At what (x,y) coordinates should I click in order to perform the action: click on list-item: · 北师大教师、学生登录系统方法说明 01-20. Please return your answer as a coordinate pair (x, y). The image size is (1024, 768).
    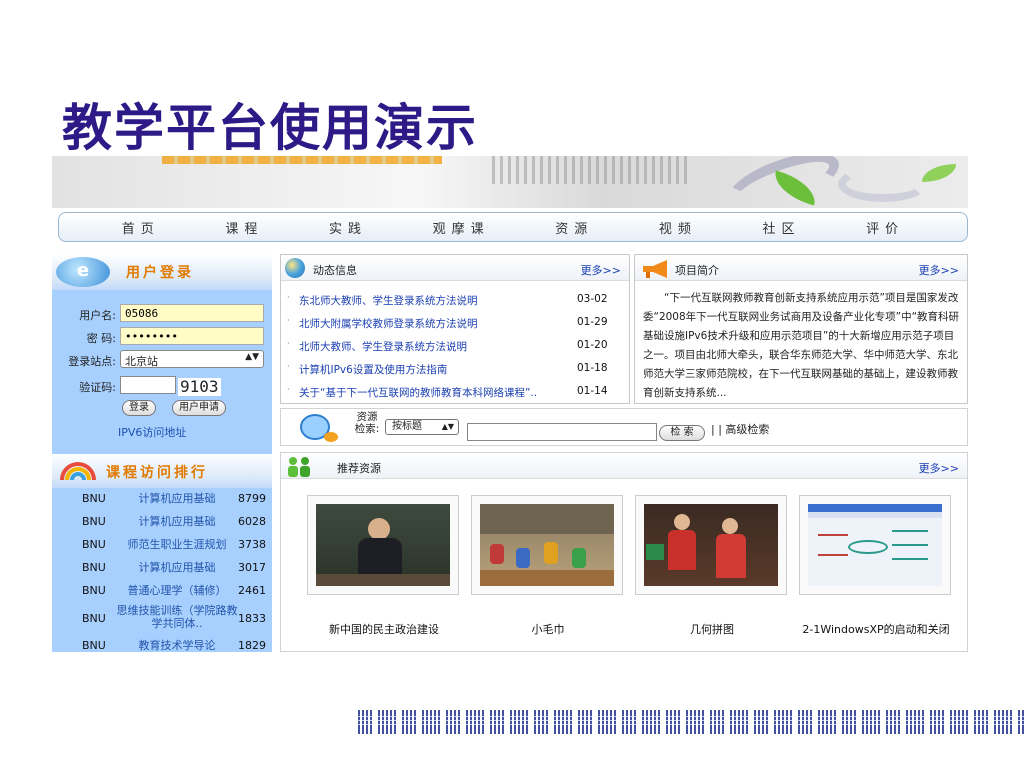
    Looking at the image, I should click on (456, 346).